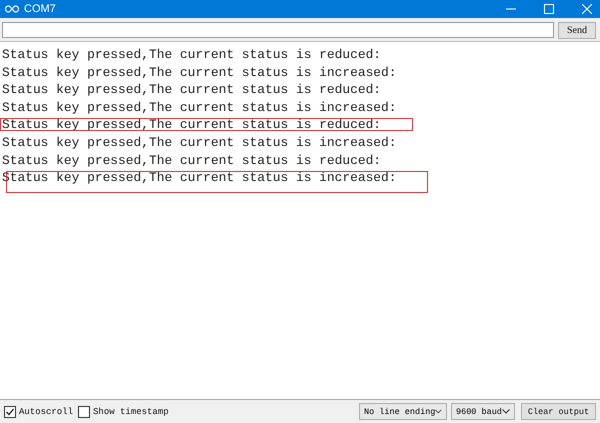  Describe the element at coordinates (403, 411) in the screenshot. I see `line-ending-dropdown: No line ending` at that location.